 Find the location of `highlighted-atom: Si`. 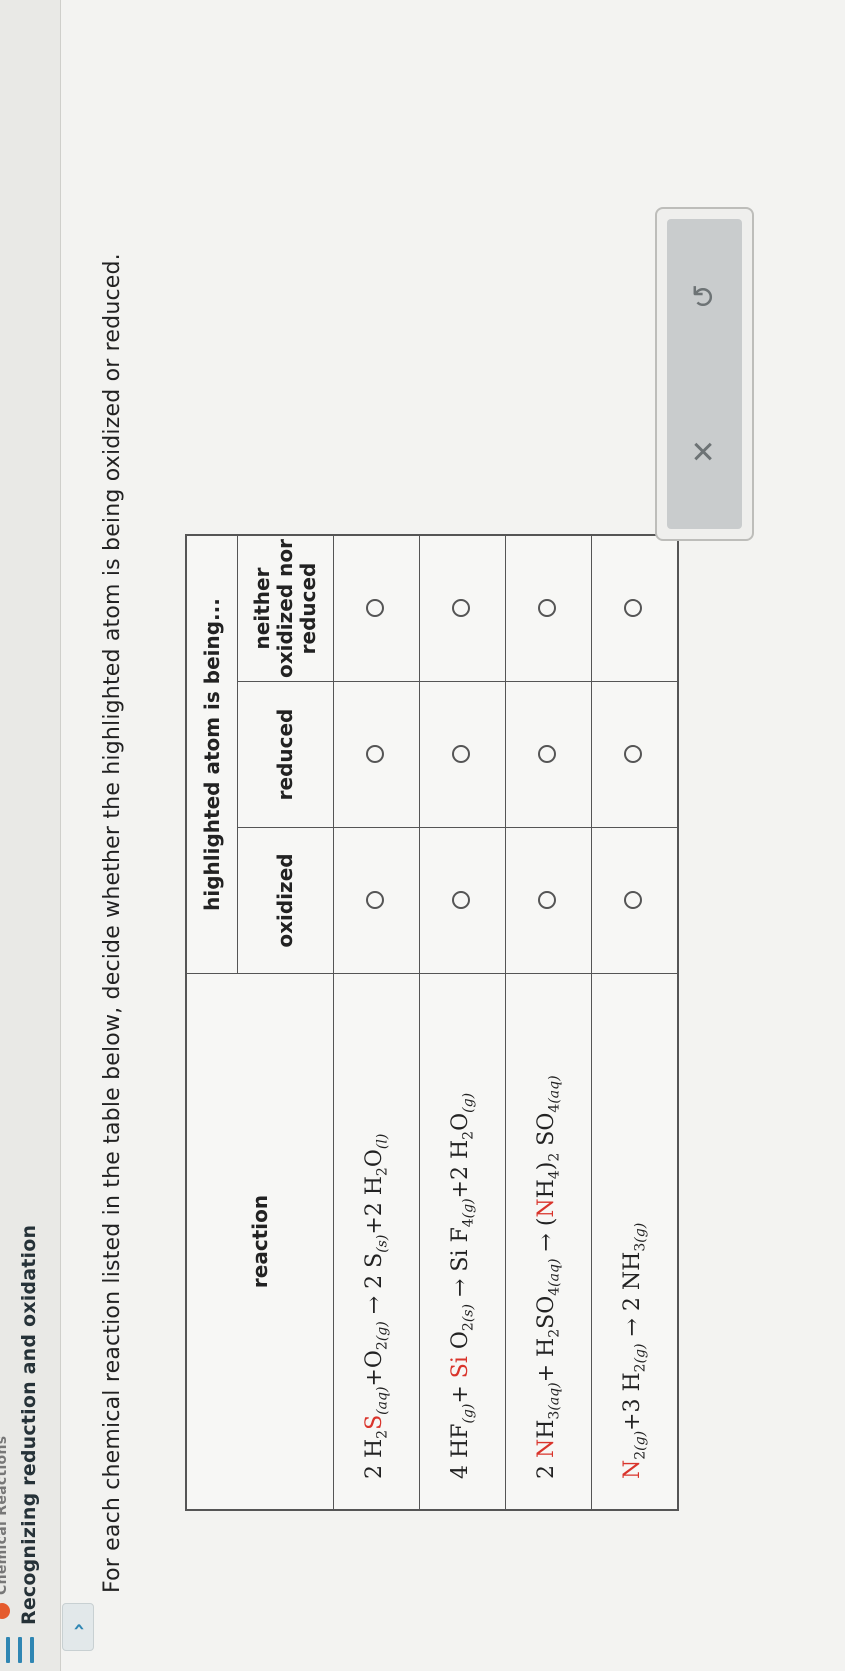

highlighted-atom: Si is located at coordinates (461, 1367).